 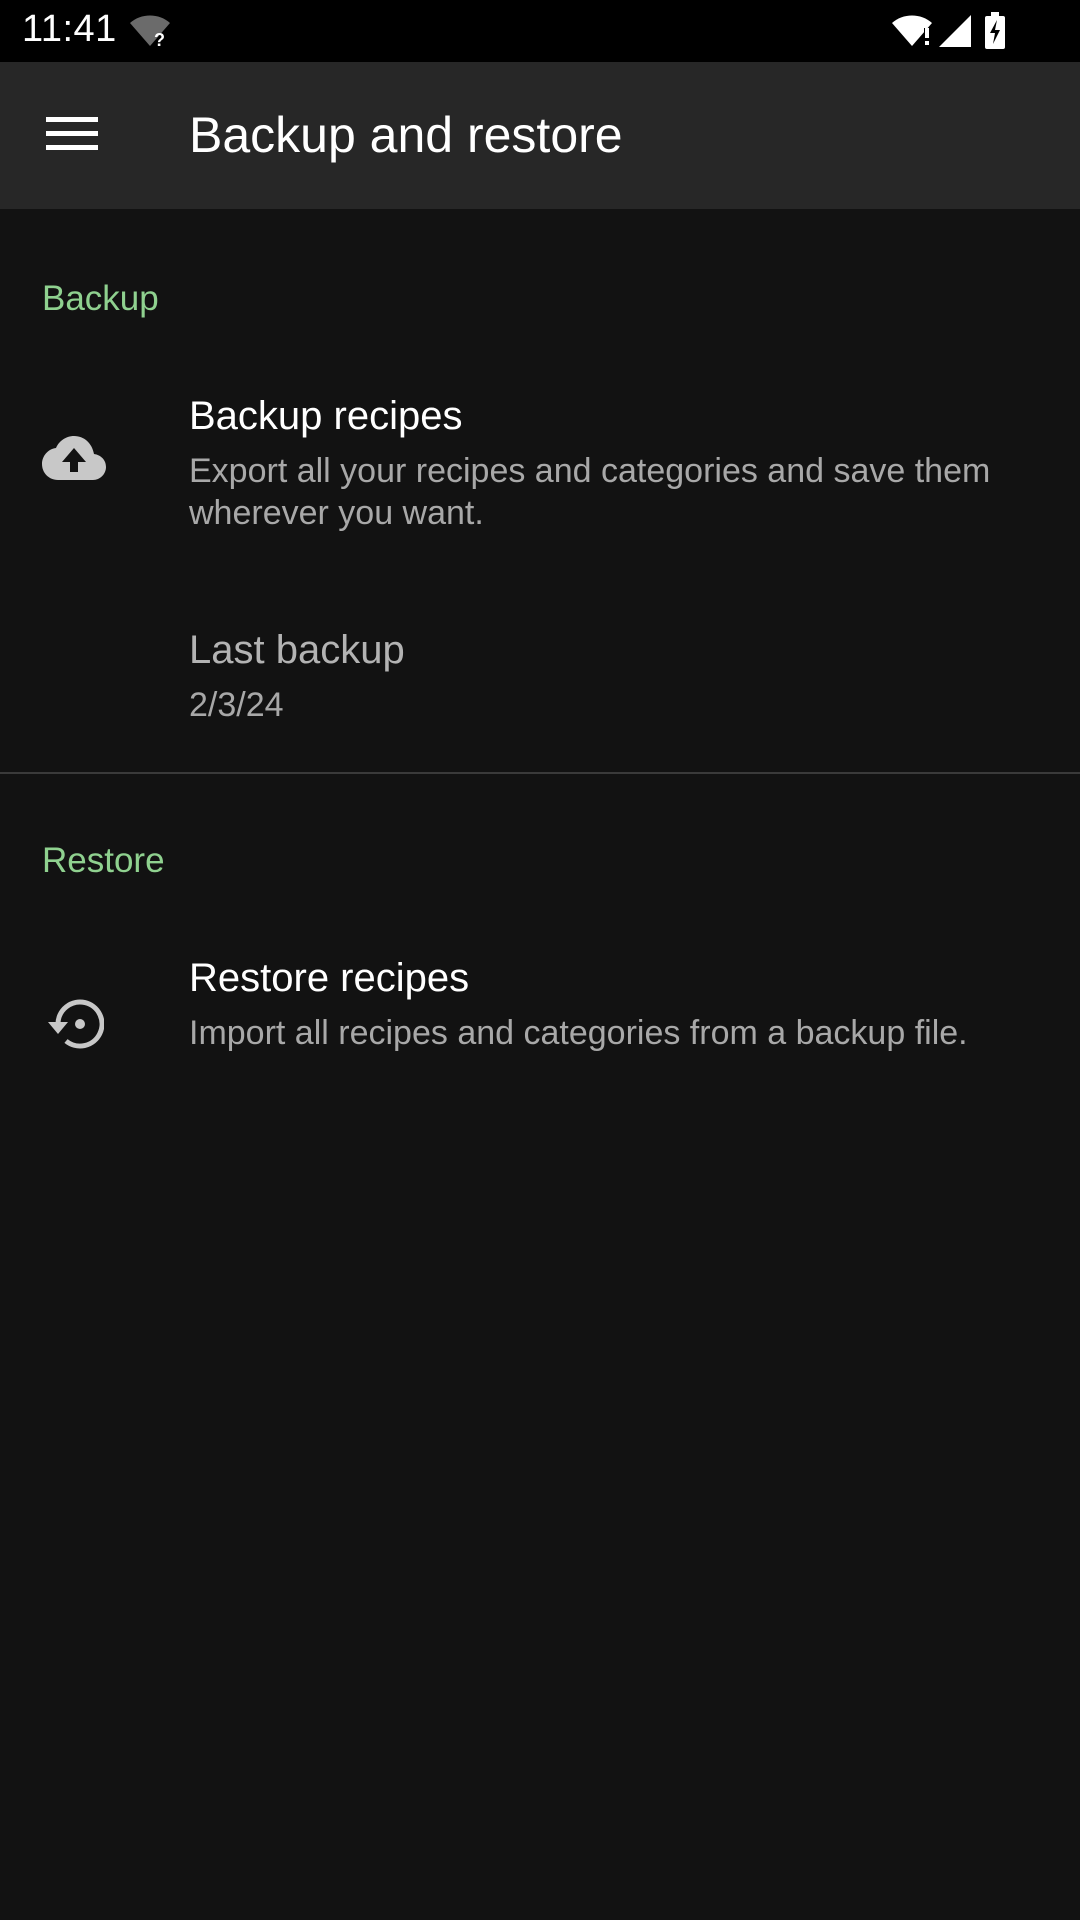 What do you see at coordinates (540, 675) in the screenshot?
I see `last-backup-item: Last backup 2/3/24` at bounding box center [540, 675].